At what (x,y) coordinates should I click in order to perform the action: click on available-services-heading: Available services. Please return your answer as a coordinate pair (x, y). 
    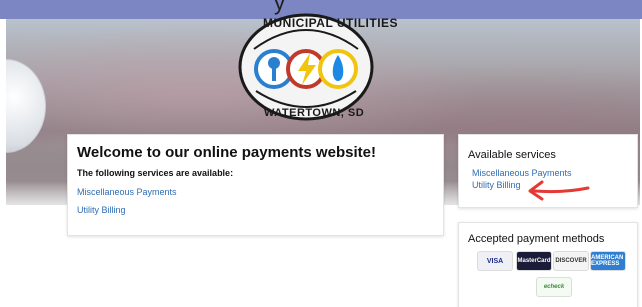
    Looking at the image, I should click on (512, 155).